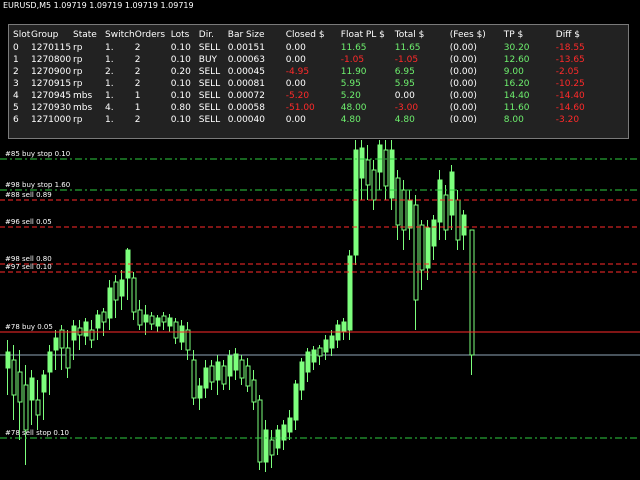 This screenshot has width=640, height=480. I want to click on header-orders: Orders, so click(150, 35).